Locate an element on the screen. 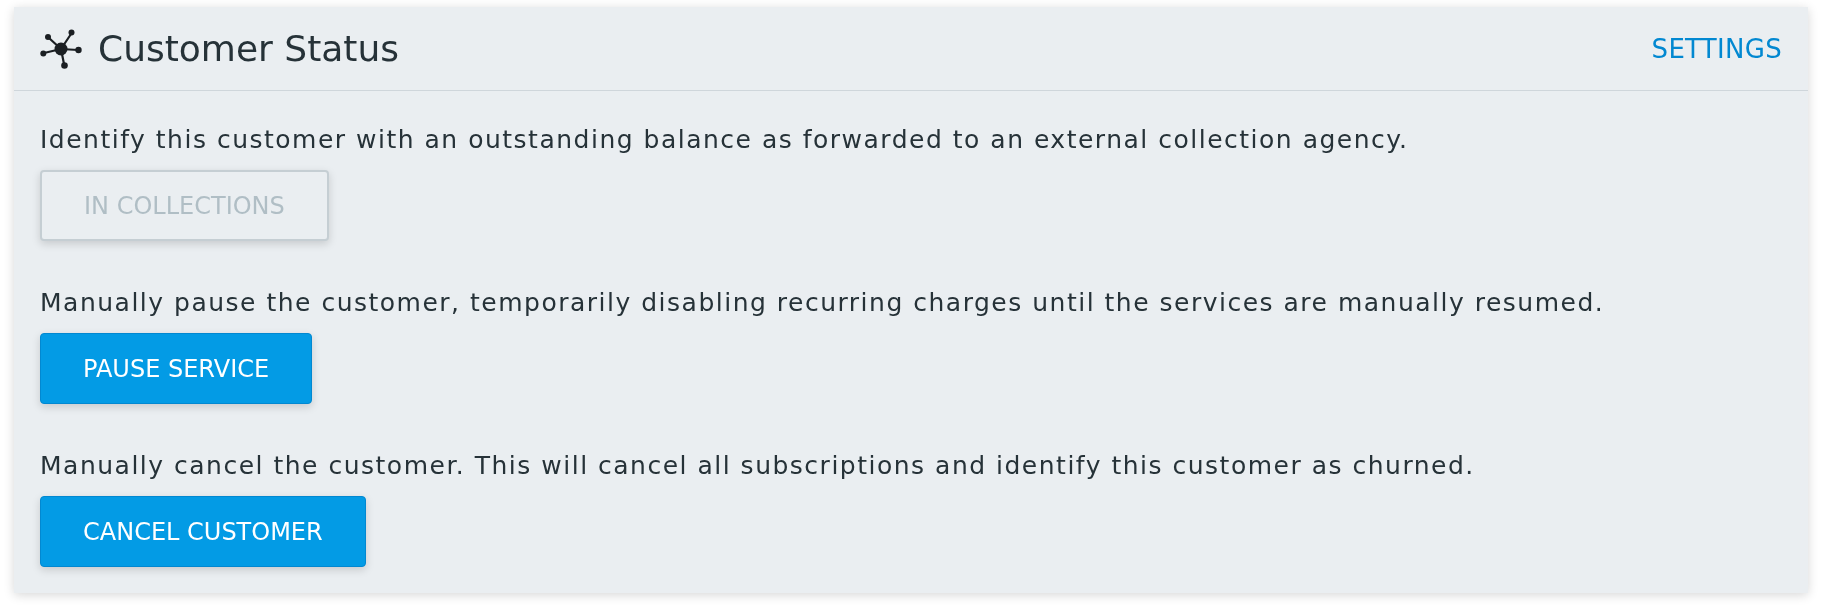 Image resolution: width=1824 pixels, height=612 pixels. action-description: Manually pause the customer, temporarily disabling recurring charges until the services are manually resumed. is located at coordinates (822, 303).